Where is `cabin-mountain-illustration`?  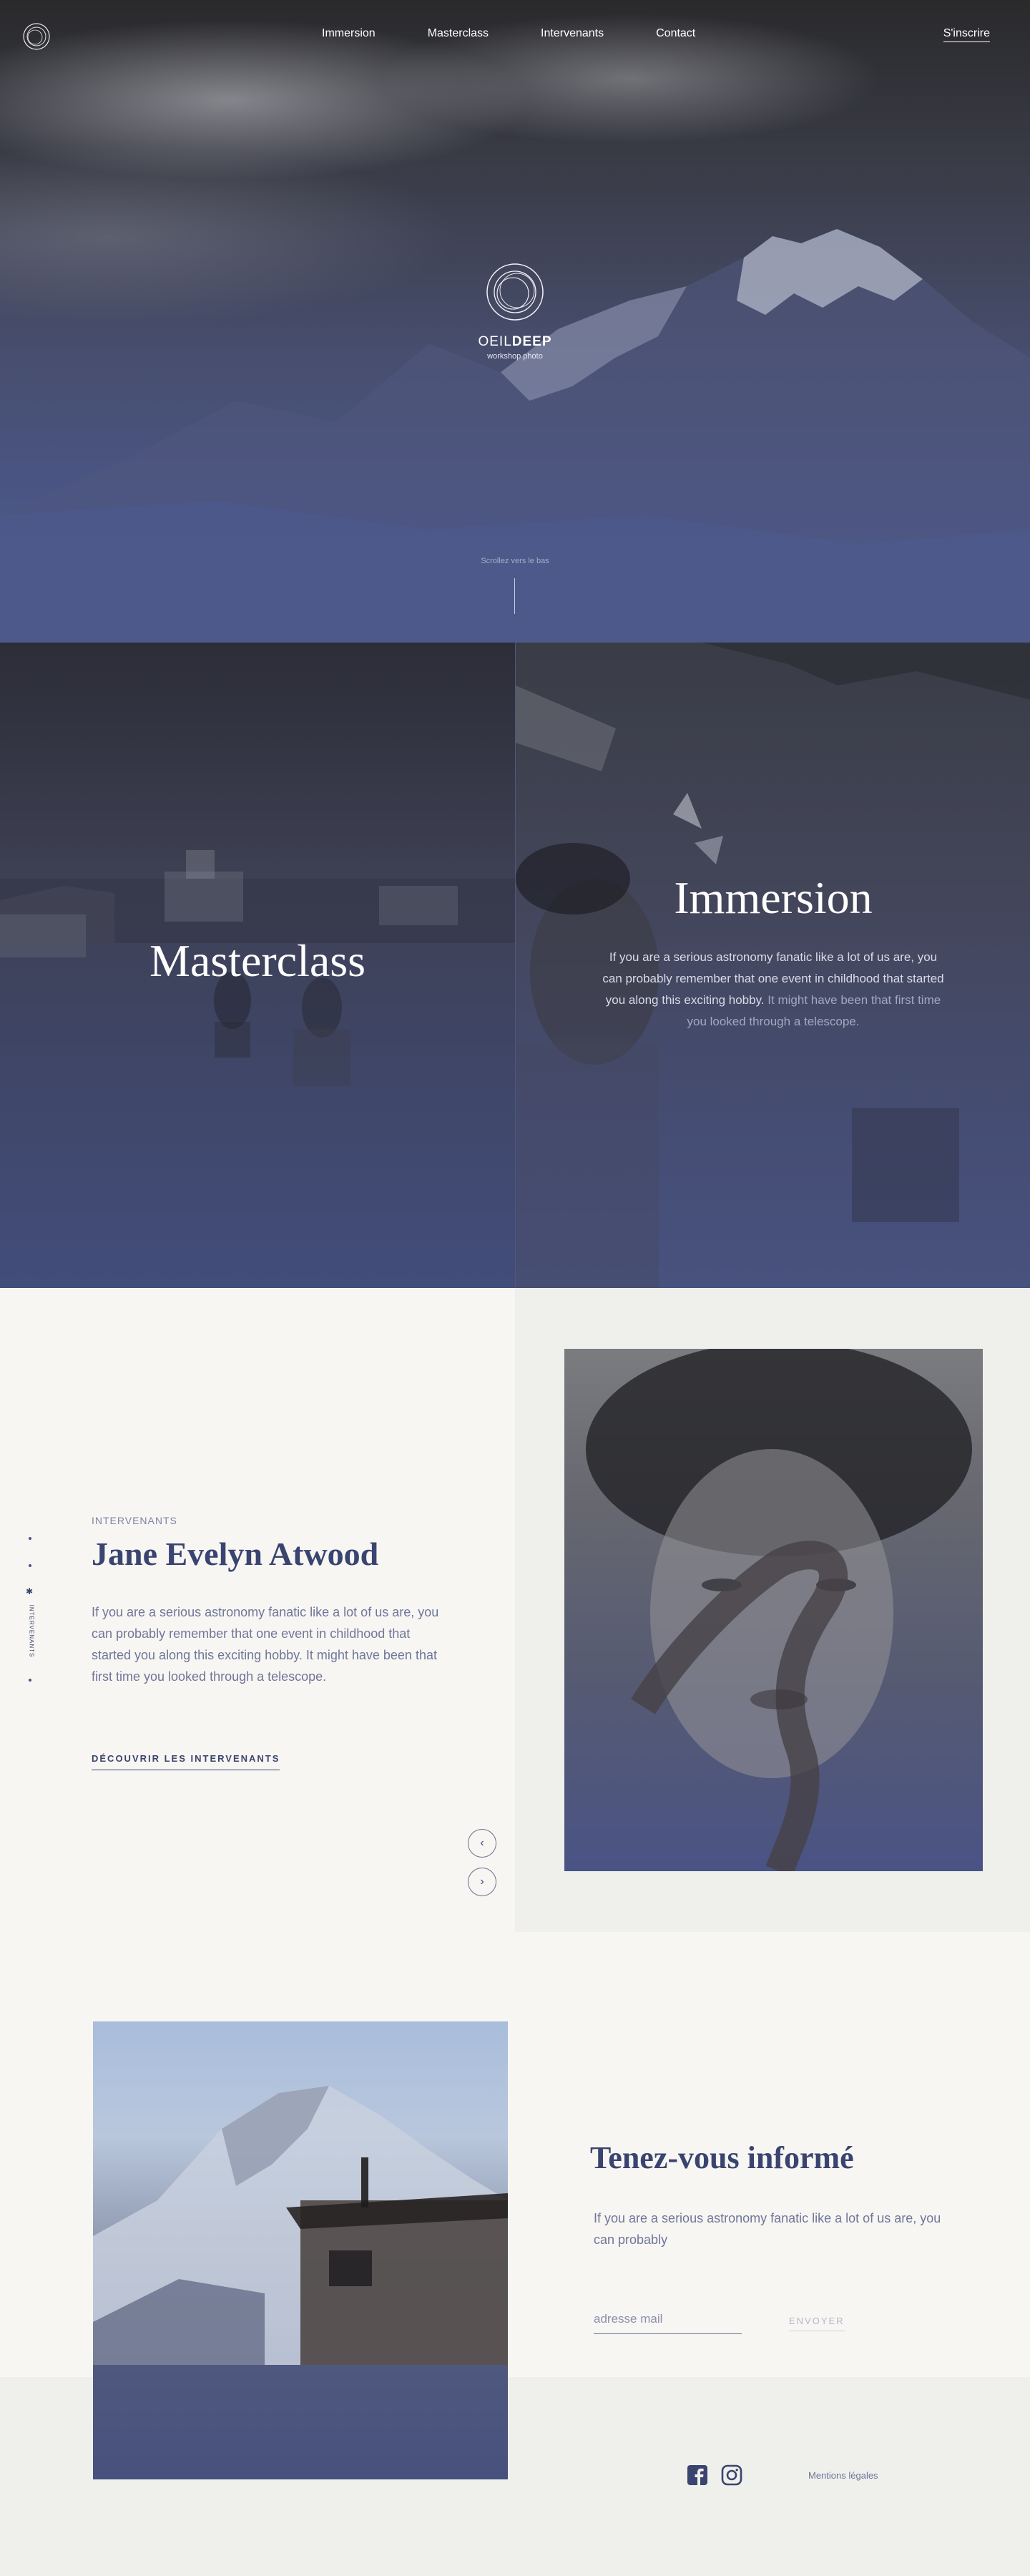
cabin-mountain-illustration is located at coordinates (300, 2282).